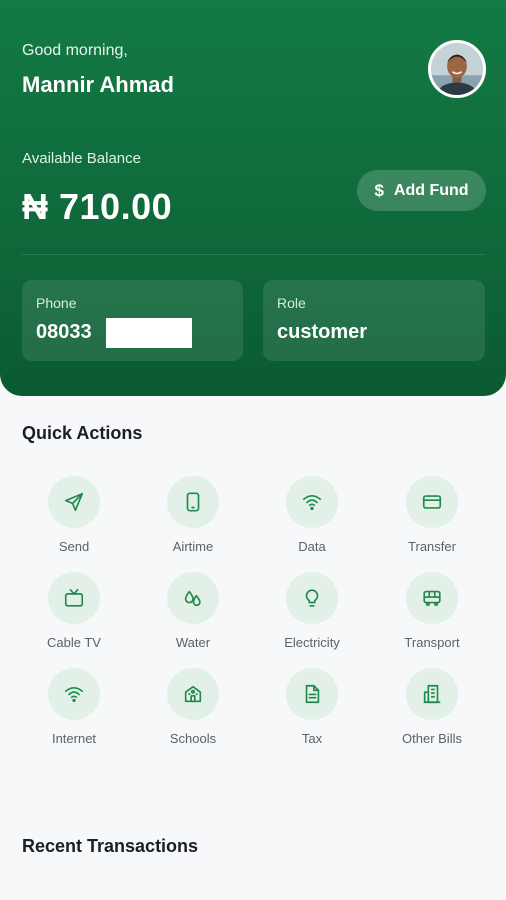 The height and width of the screenshot is (900, 506). Describe the element at coordinates (98, 84) in the screenshot. I see `user-name: Mannir Ahmad` at that location.